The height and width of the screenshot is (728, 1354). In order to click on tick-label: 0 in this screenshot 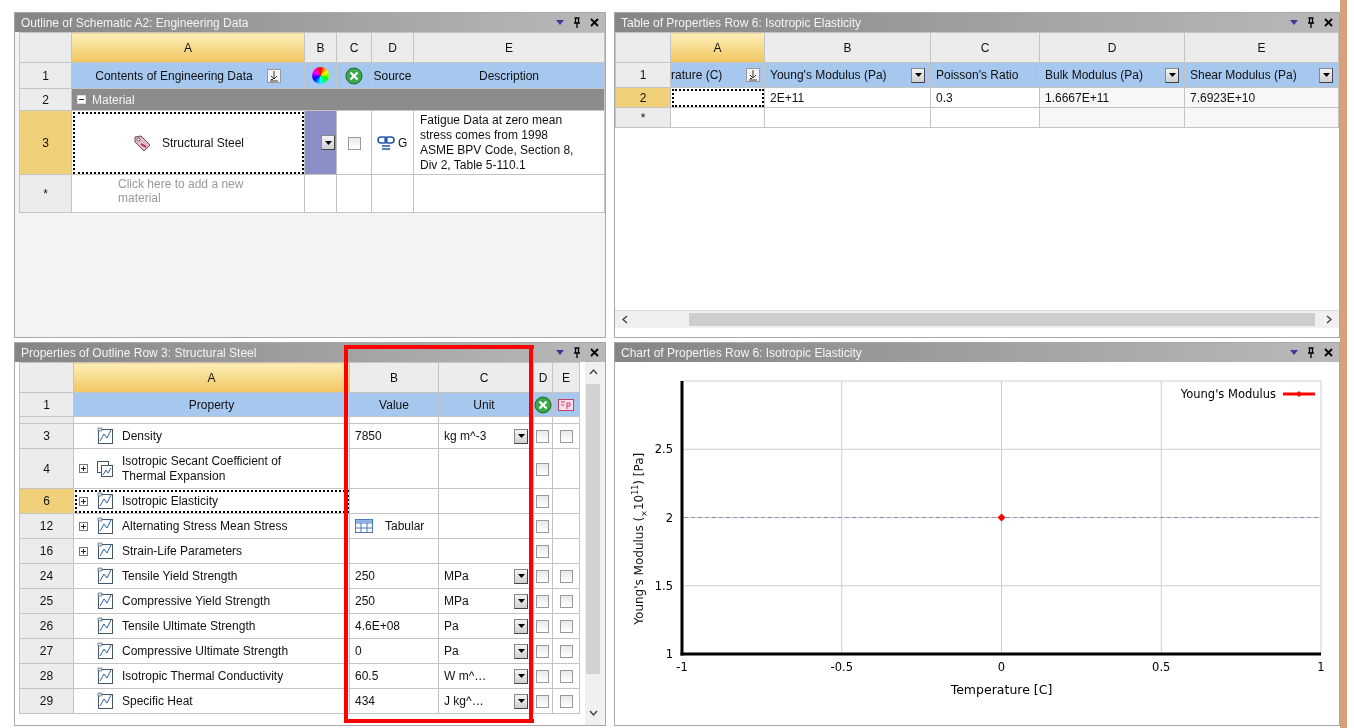, I will do `click(1001, 667)`.